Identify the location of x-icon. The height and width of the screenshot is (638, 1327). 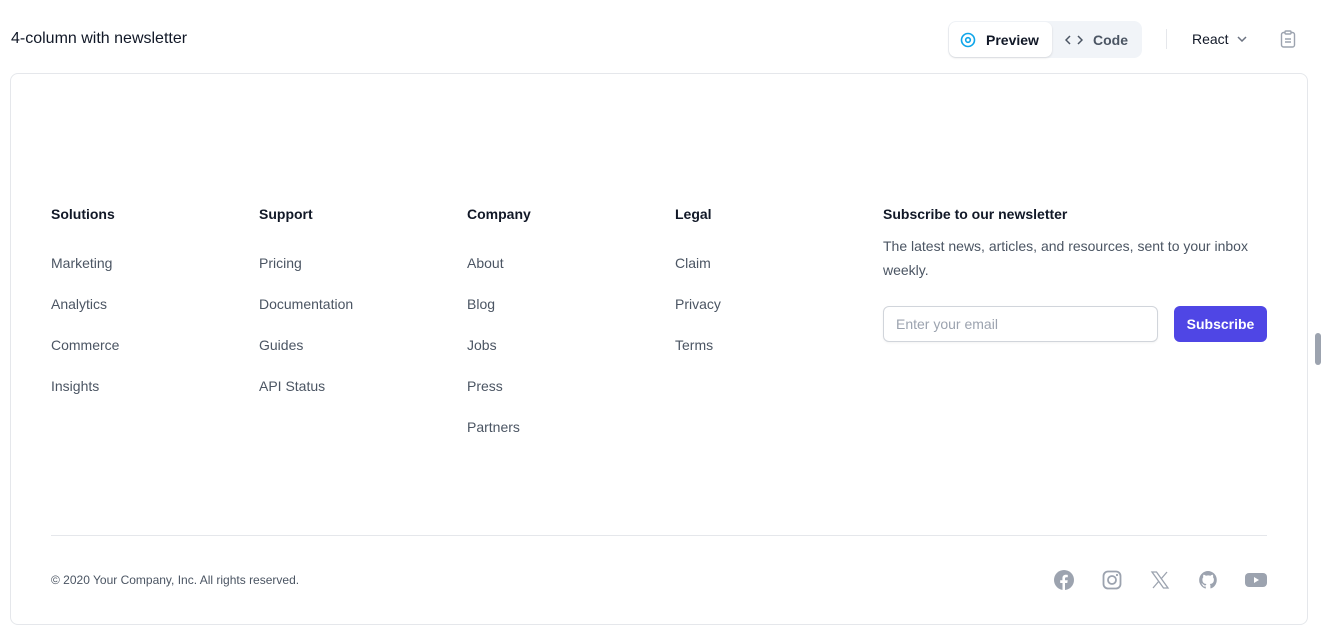
(1160, 580).